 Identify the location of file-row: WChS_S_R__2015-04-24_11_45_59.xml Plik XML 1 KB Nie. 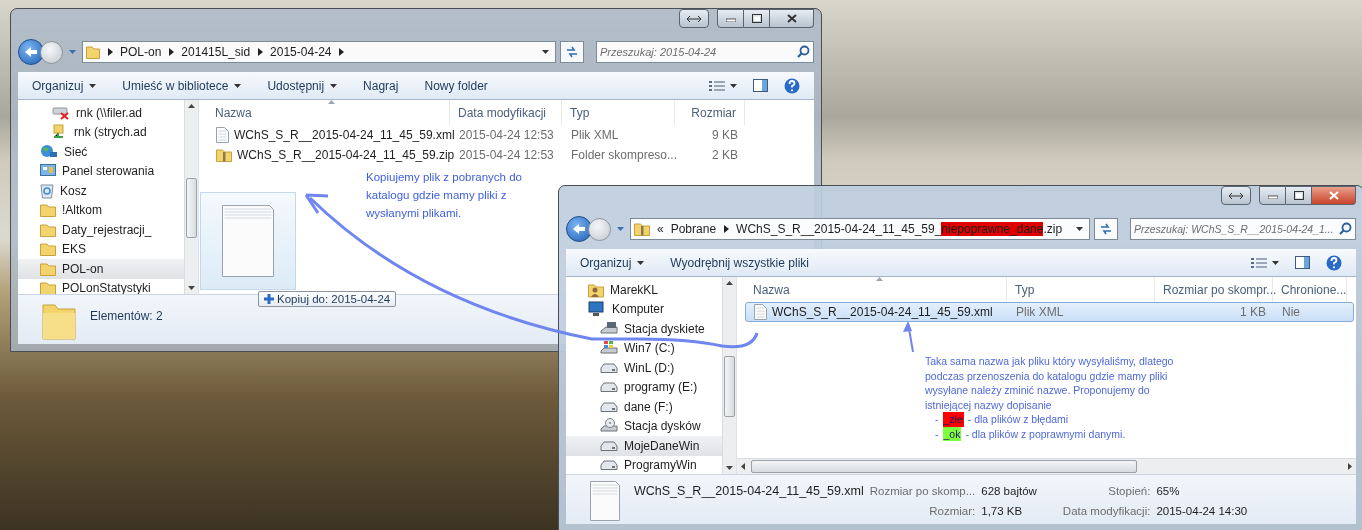
(1049, 312).